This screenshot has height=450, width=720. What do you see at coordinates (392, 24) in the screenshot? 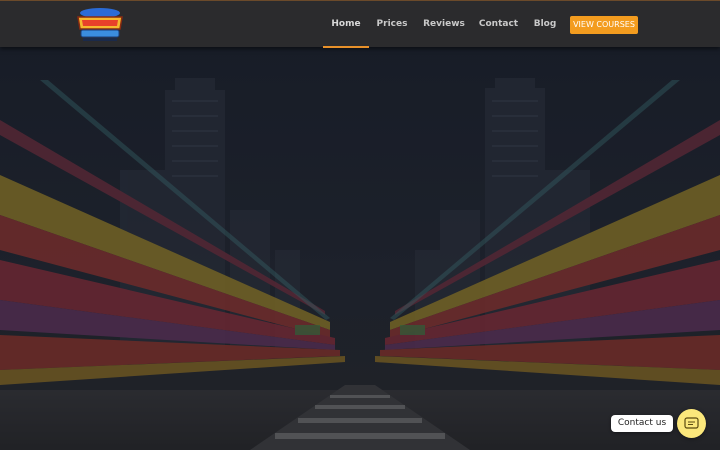
I see `nav-prices: Prices` at bounding box center [392, 24].